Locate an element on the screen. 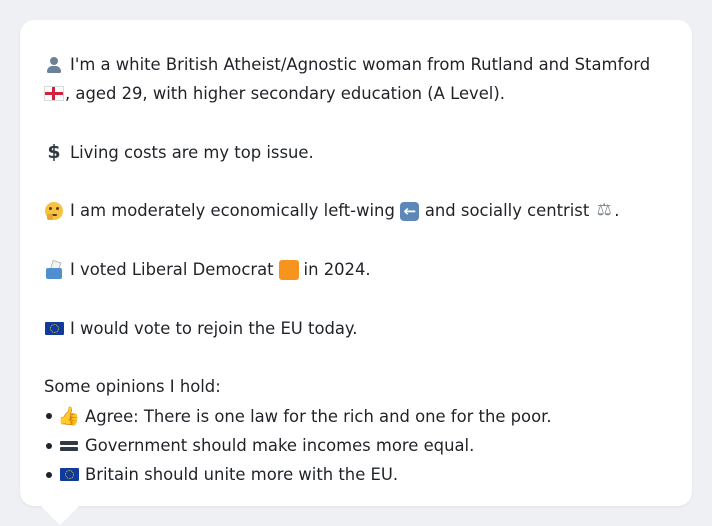  balance-scale-icon: ⚖ is located at coordinates (604, 210).